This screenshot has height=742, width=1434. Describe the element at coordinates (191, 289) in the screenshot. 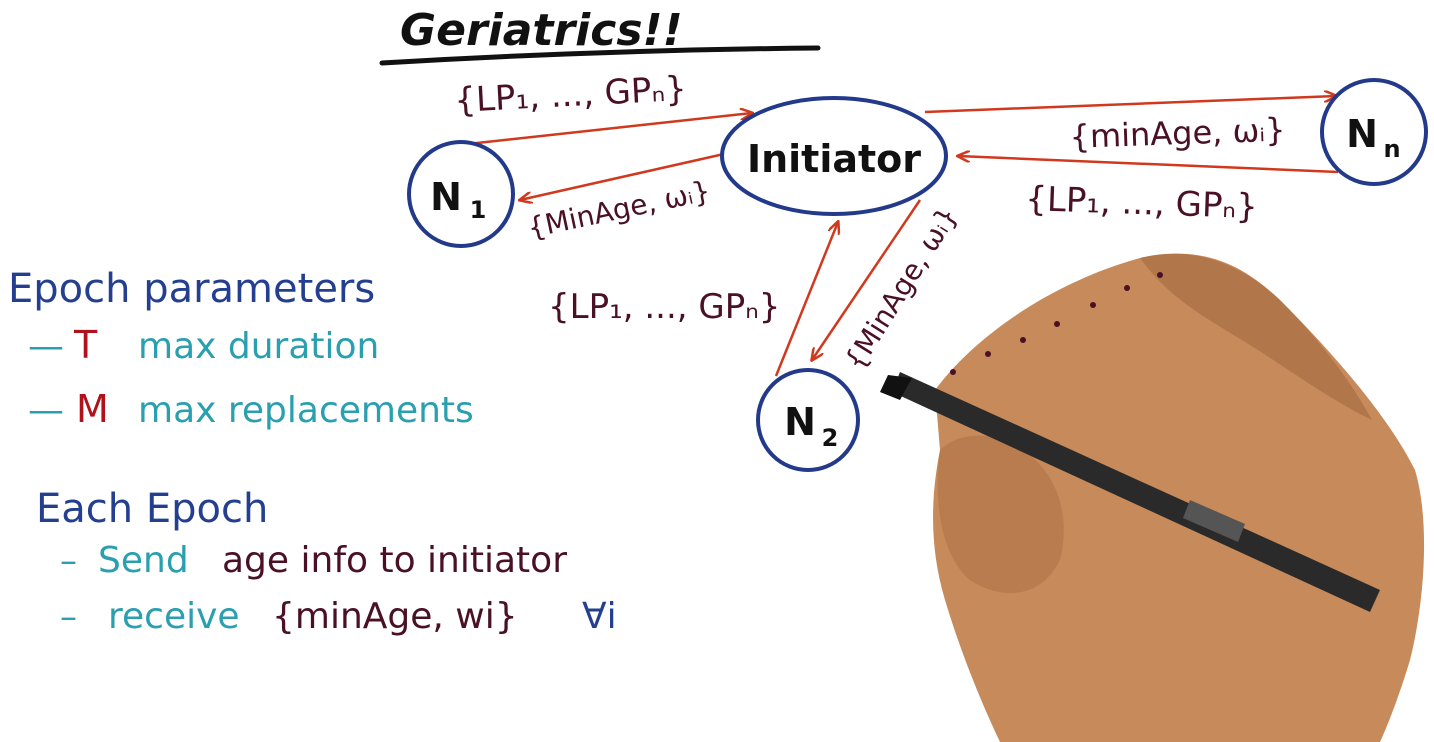

I see `epoch-parameters-heading: Epoch parameters` at that location.